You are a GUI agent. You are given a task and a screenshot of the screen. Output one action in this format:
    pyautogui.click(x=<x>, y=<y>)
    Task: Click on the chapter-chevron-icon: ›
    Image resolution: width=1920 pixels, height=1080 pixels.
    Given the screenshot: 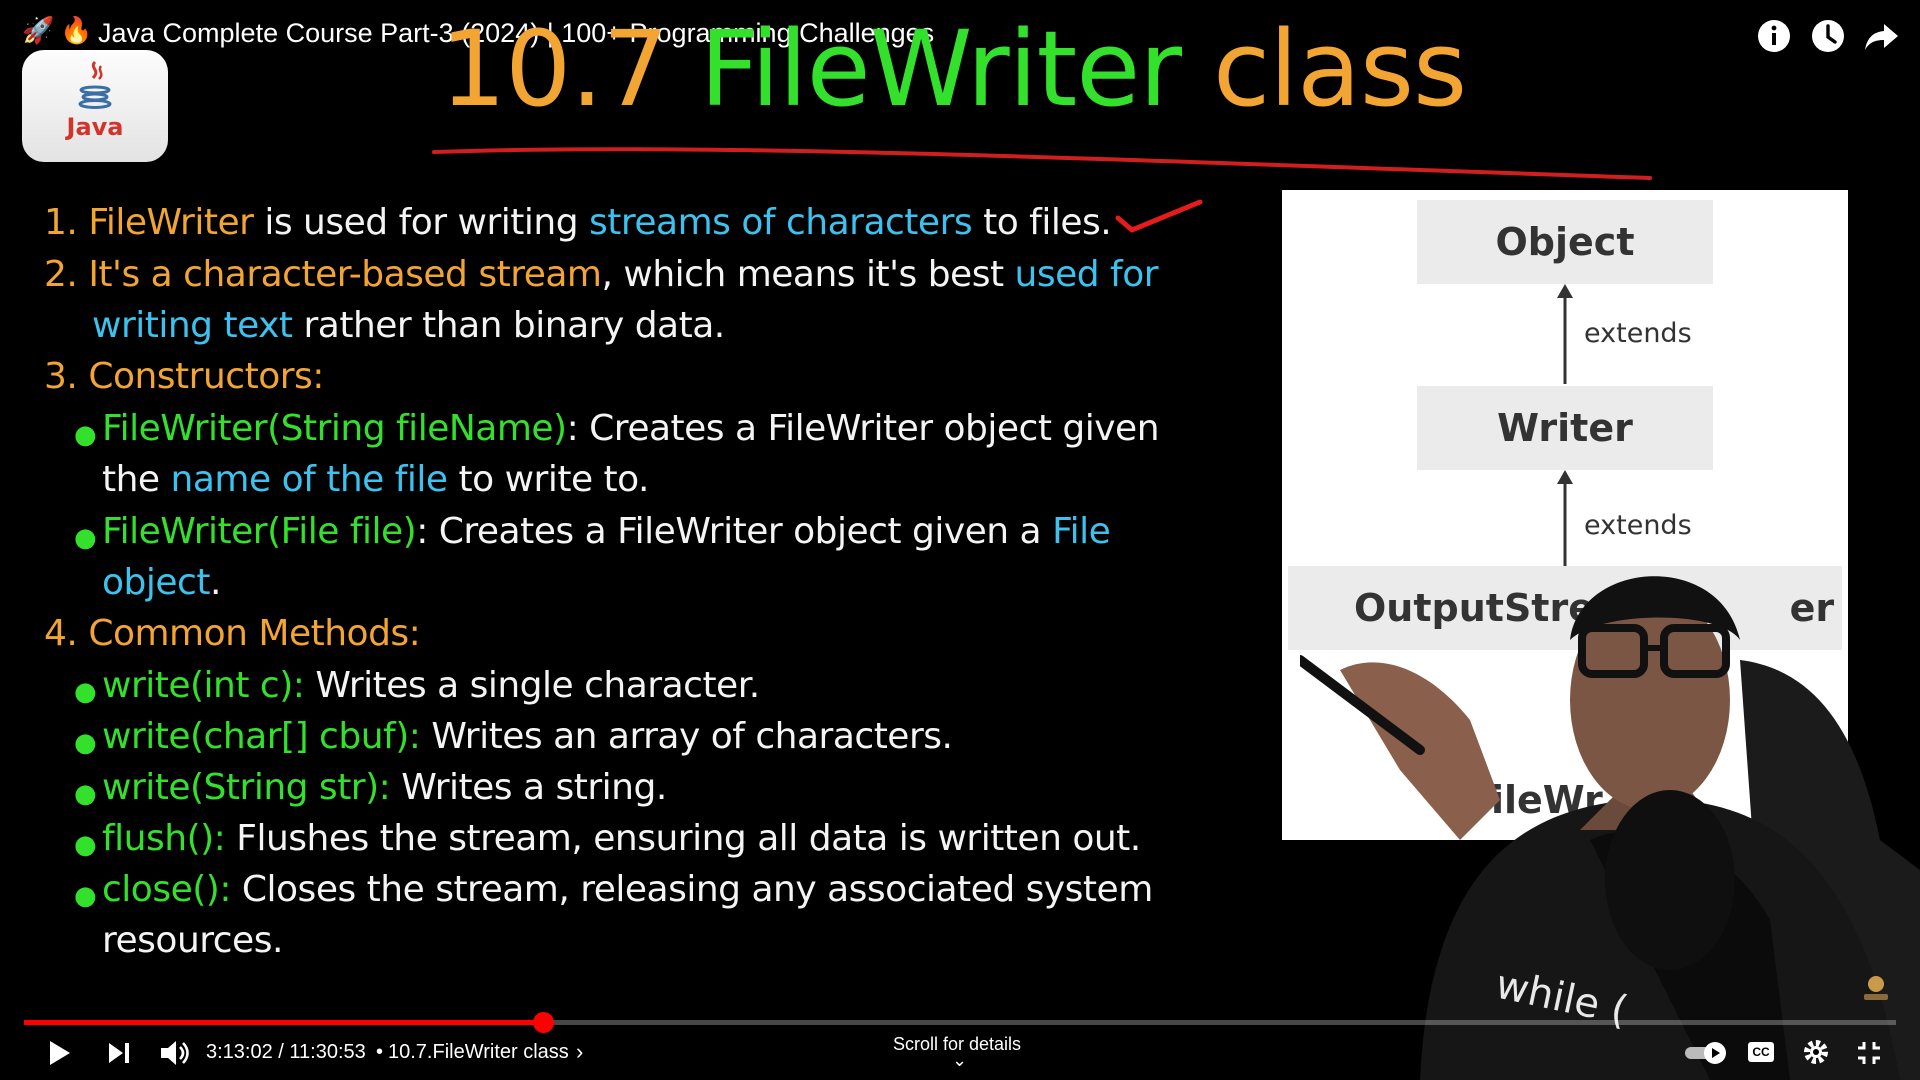 What is the action you would take?
    pyautogui.click(x=579, y=1052)
    